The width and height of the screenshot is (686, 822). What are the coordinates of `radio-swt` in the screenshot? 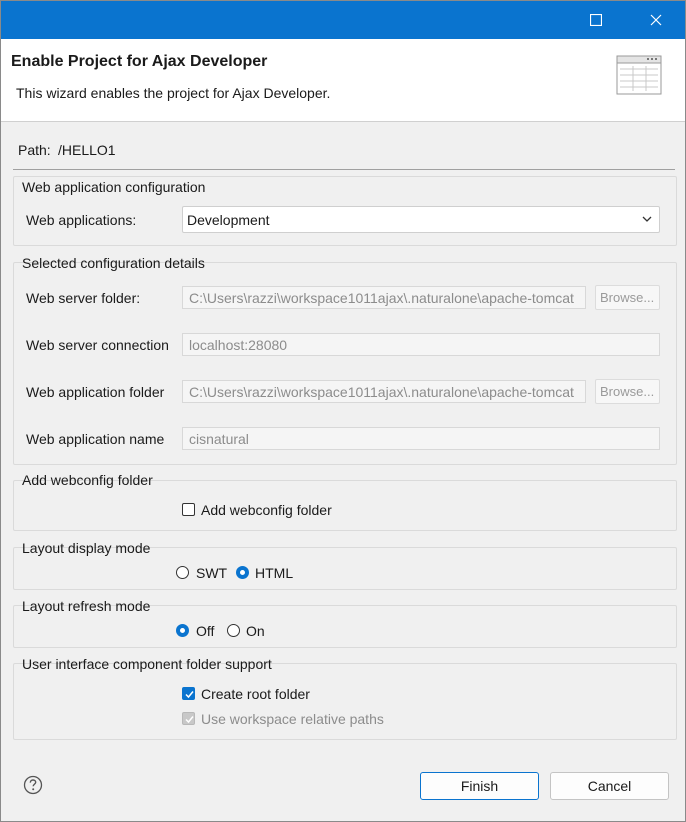 It's located at (182, 572).